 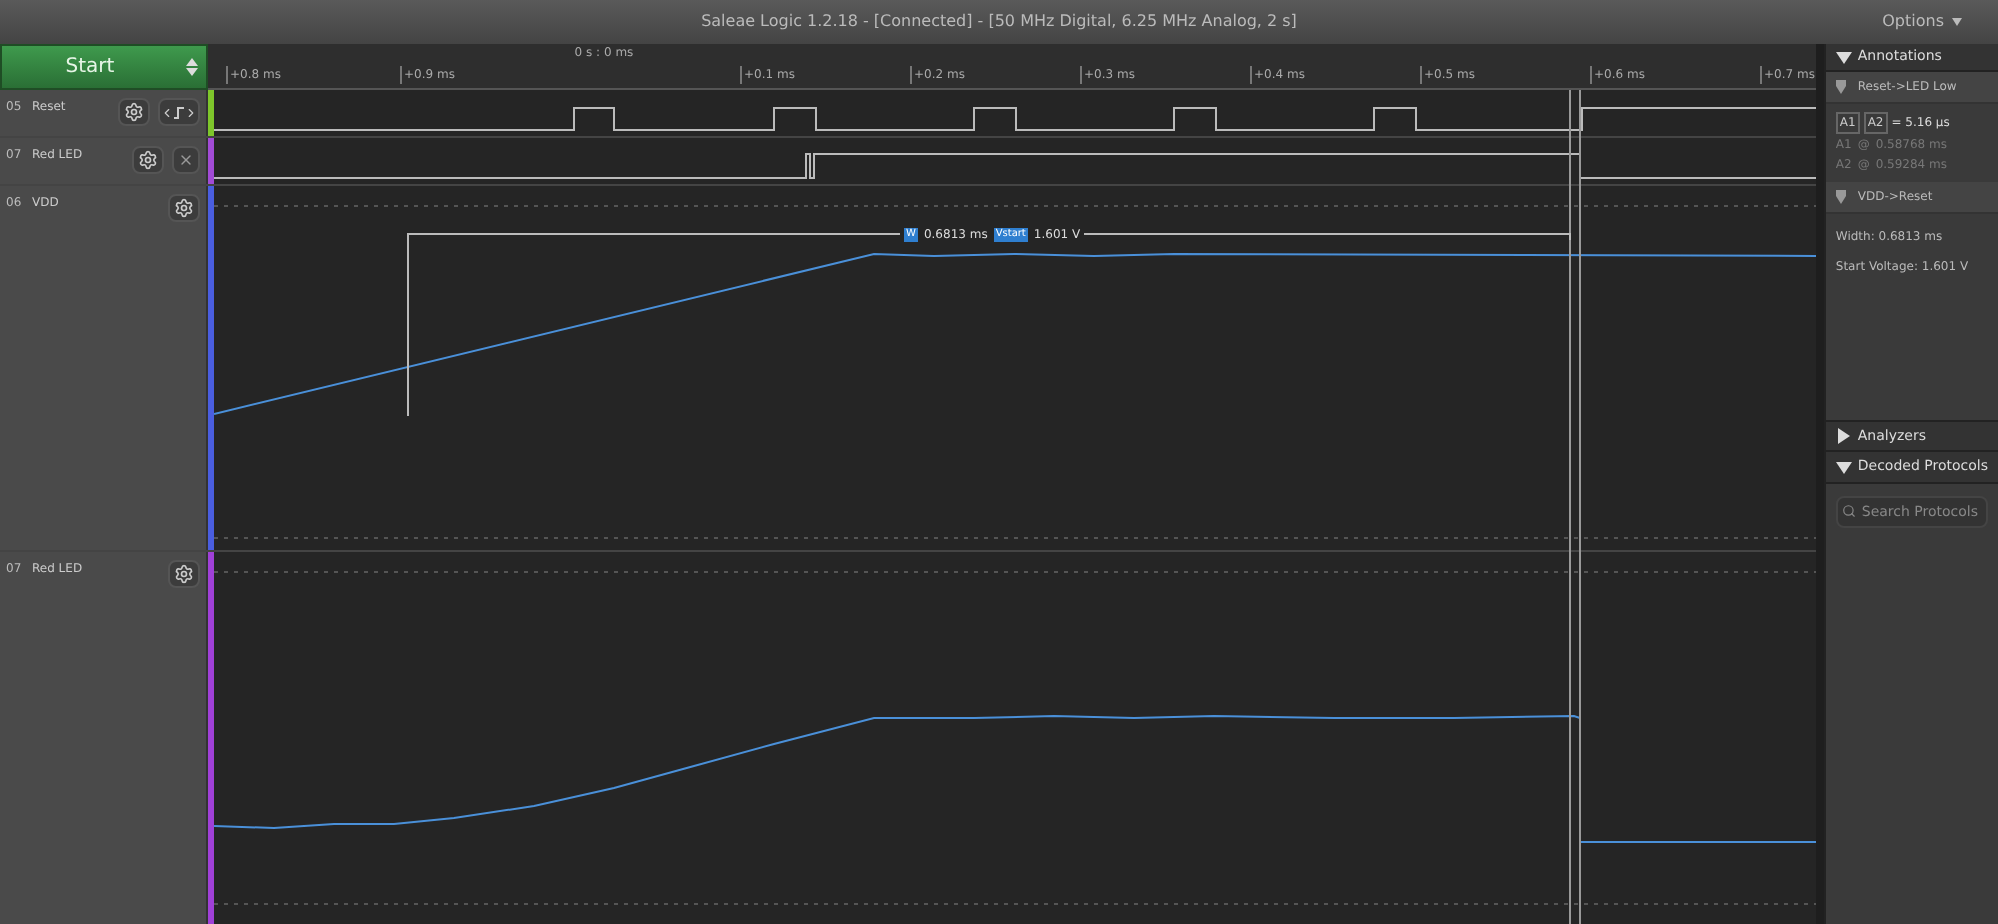 What do you see at coordinates (1843, 436) in the screenshot?
I see `collapsed-triangle-icon` at bounding box center [1843, 436].